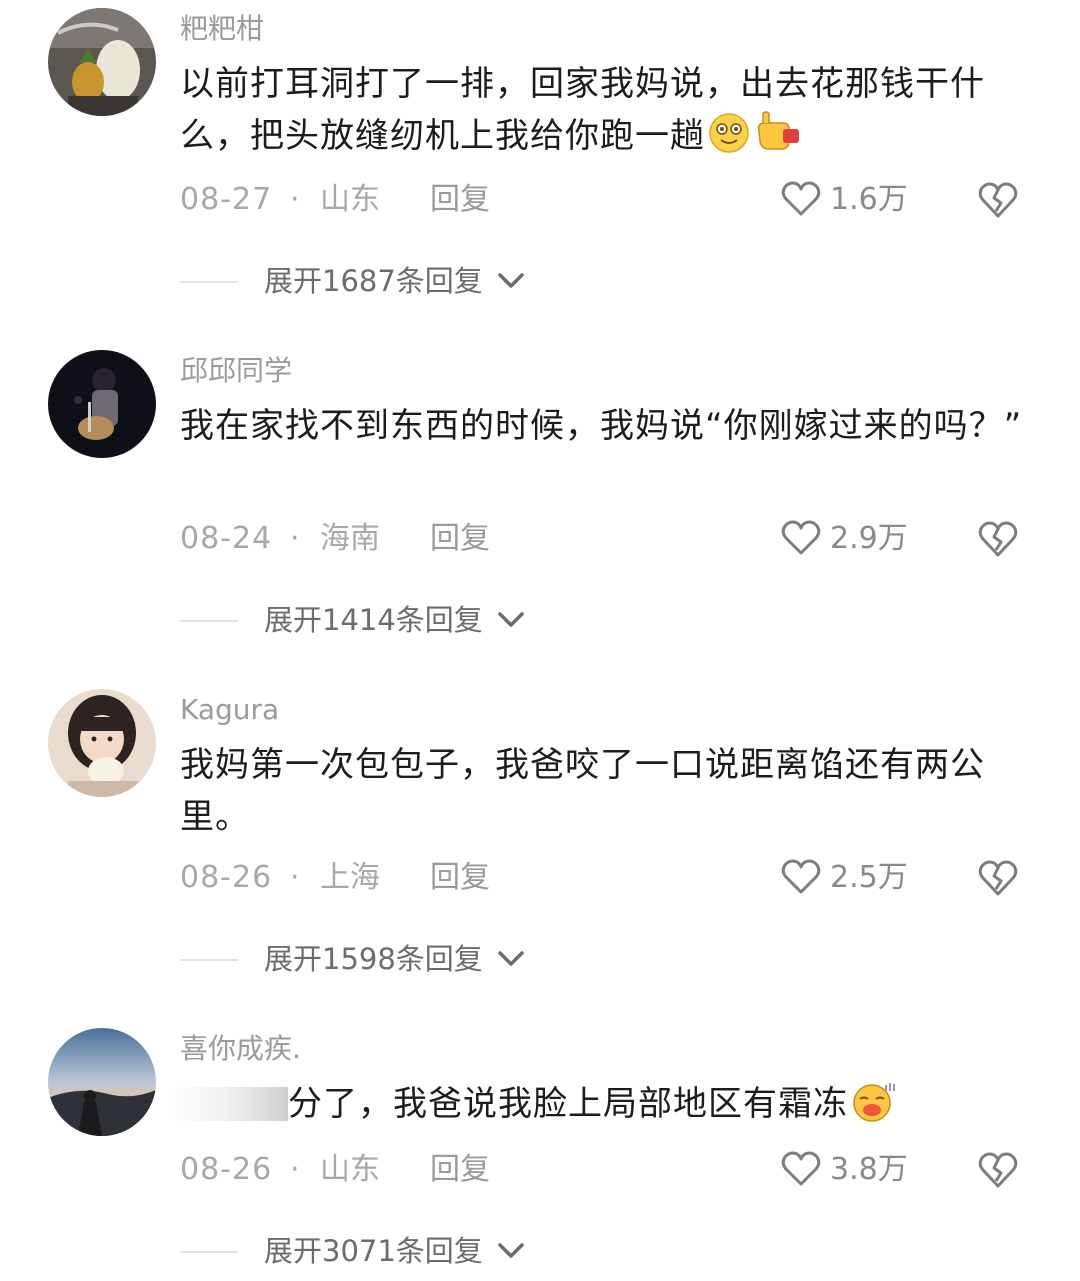  Describe the element at coordinates (229, 710) in the screenshot. I see `username: Kagura` at that location.